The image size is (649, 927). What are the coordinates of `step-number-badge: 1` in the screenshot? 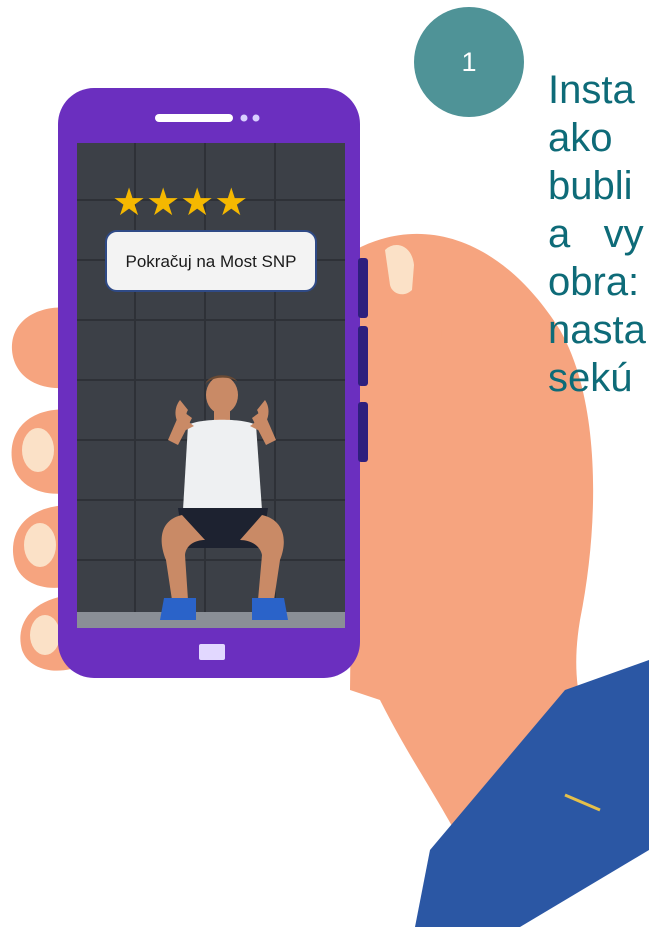 It's located at (469, 62).